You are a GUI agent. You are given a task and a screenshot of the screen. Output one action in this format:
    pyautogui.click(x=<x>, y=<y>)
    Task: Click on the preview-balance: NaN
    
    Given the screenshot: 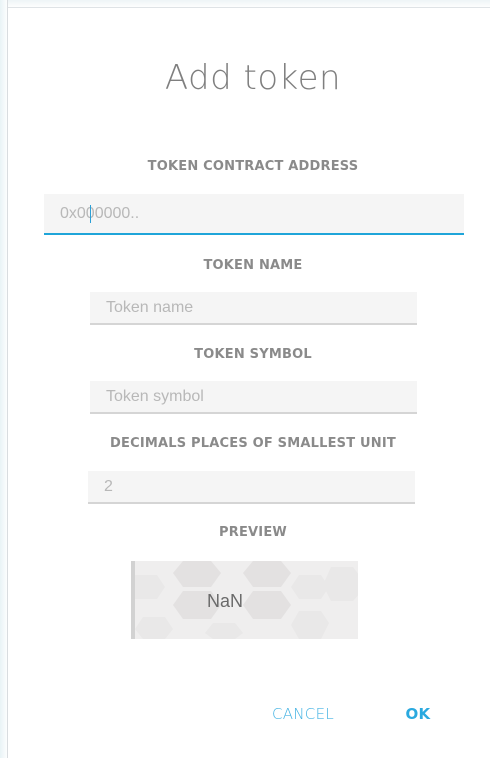 What is the action you would take?
    pyautogui.click(x=224, y=601)
    